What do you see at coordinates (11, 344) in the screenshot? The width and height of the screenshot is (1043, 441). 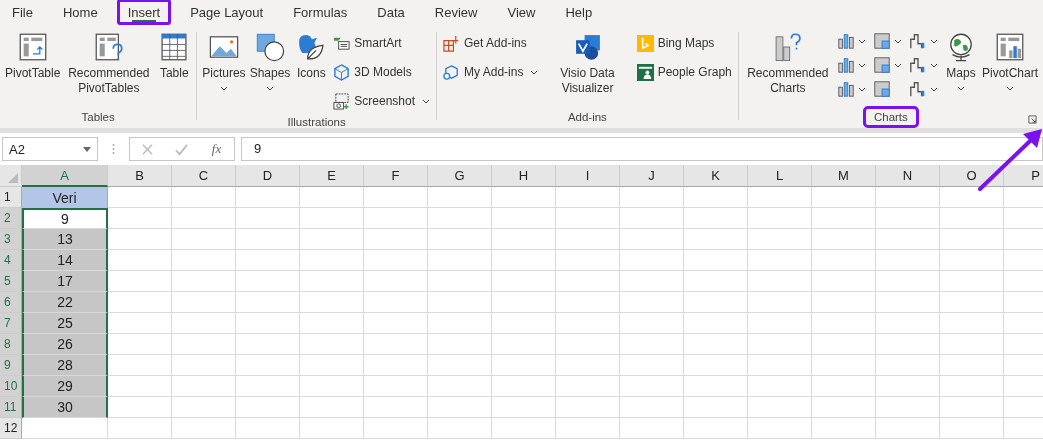 I see `row-header: 8` at bounding box center [11, 344].